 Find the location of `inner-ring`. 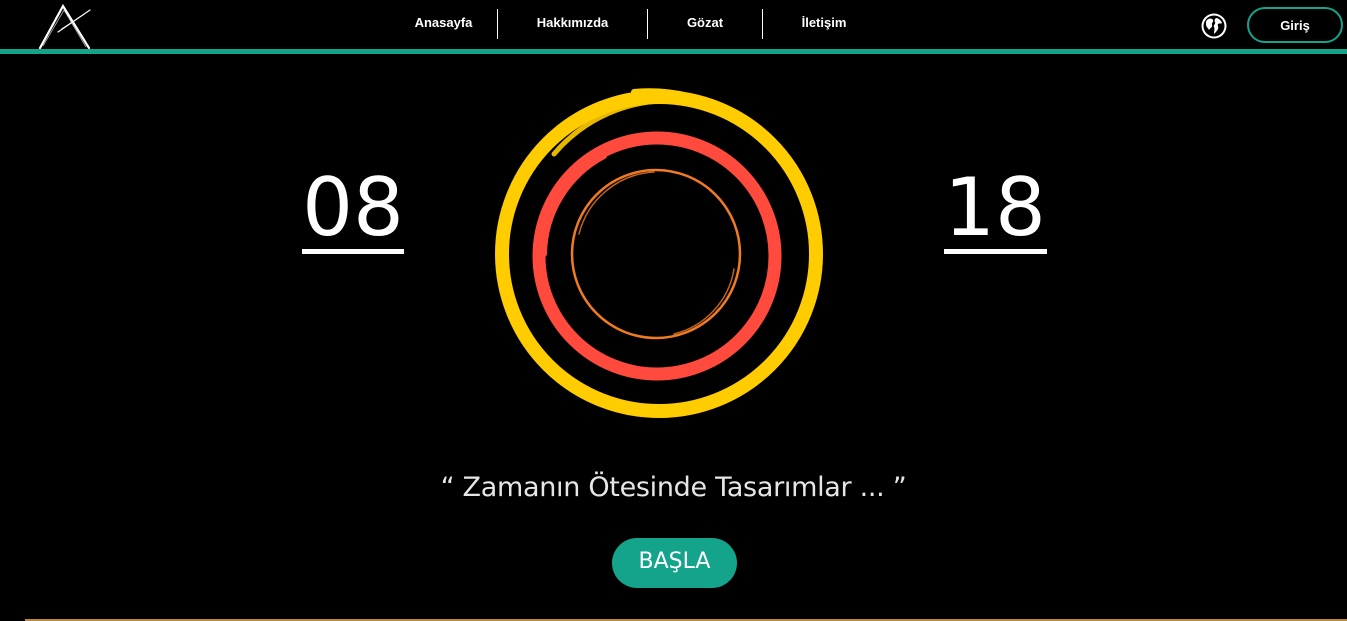

inner-ring is located at coordinates (656, 254).